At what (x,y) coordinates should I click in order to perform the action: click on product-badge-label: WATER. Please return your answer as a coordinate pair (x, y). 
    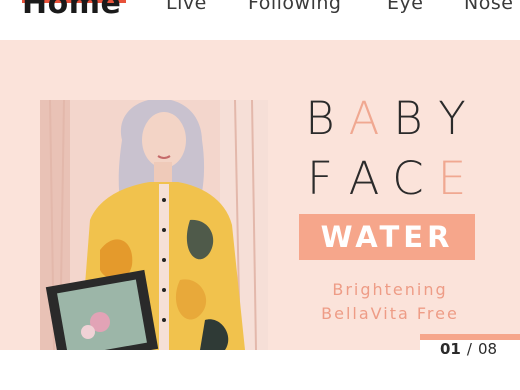
    Looking at the image, I should click on (387, 237).